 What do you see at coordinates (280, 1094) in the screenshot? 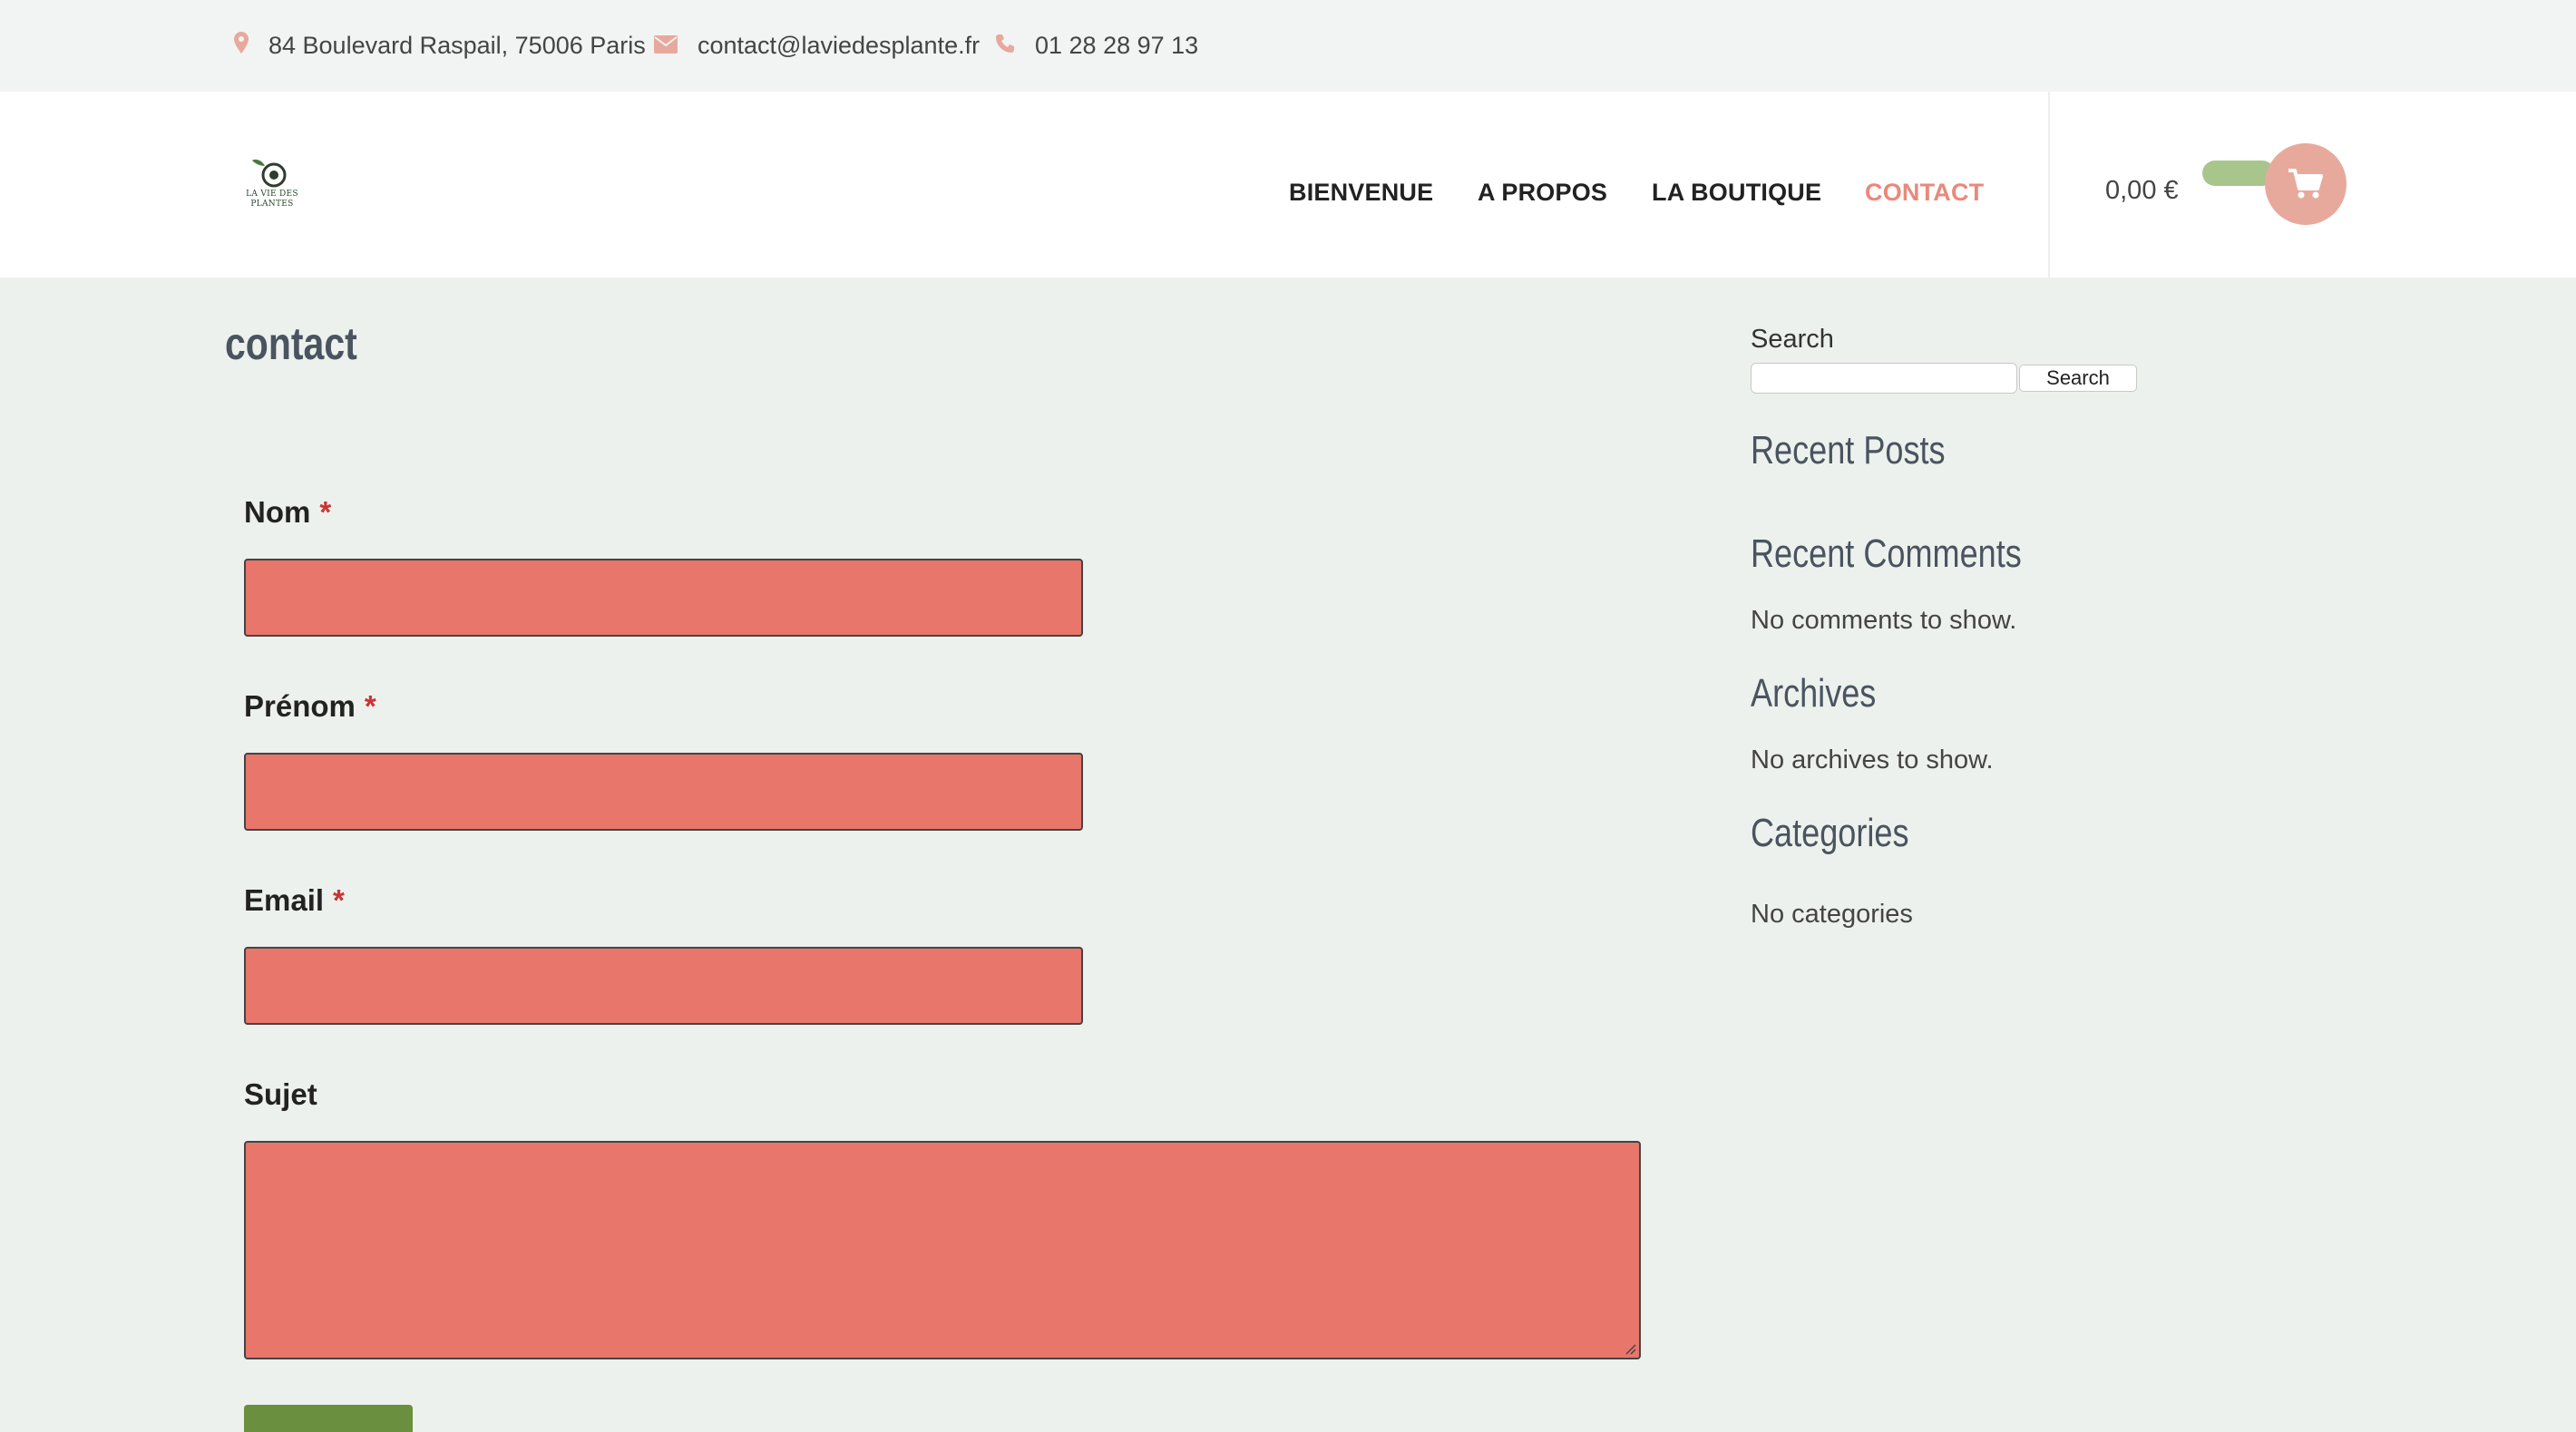
I see `sujet-label: Sujet` at bounding box center [280, 1094].